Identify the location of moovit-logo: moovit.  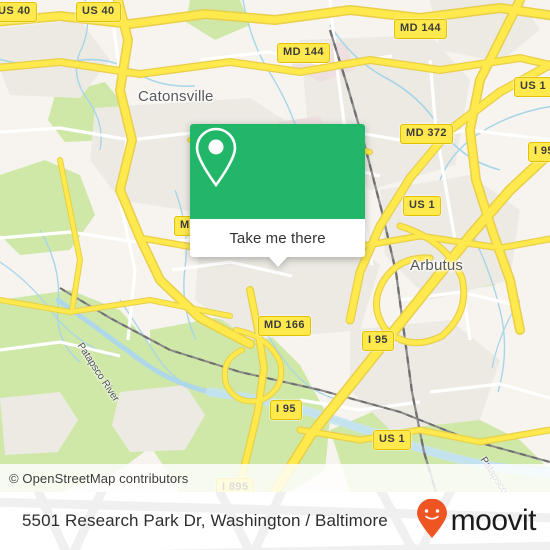
(476, 521).